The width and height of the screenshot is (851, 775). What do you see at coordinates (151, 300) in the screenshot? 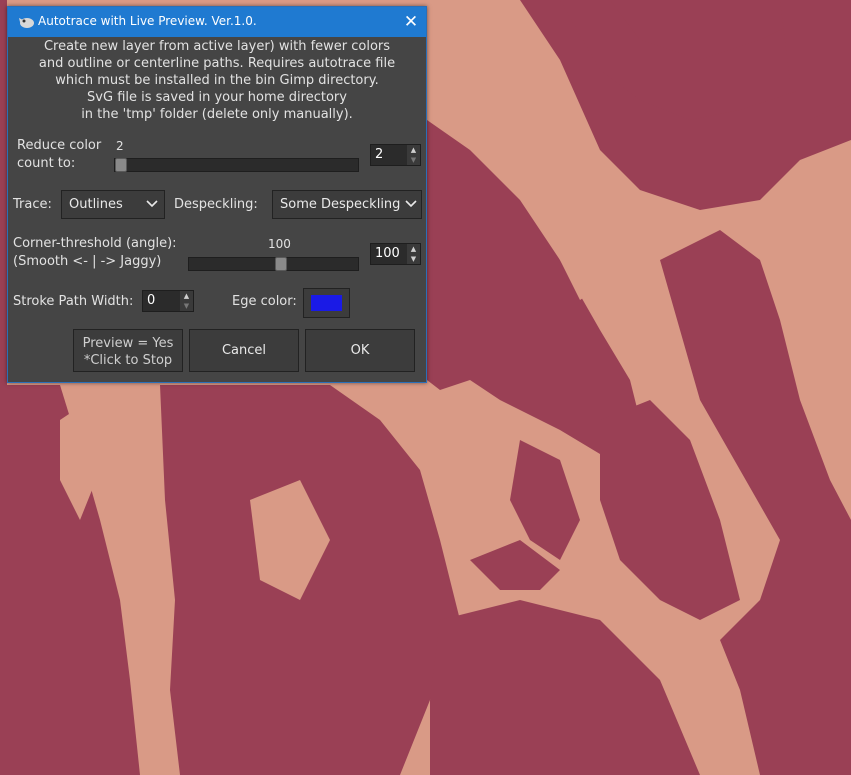
I see `stroke-width-spin-value: 0` at bounding box center [151, 300].